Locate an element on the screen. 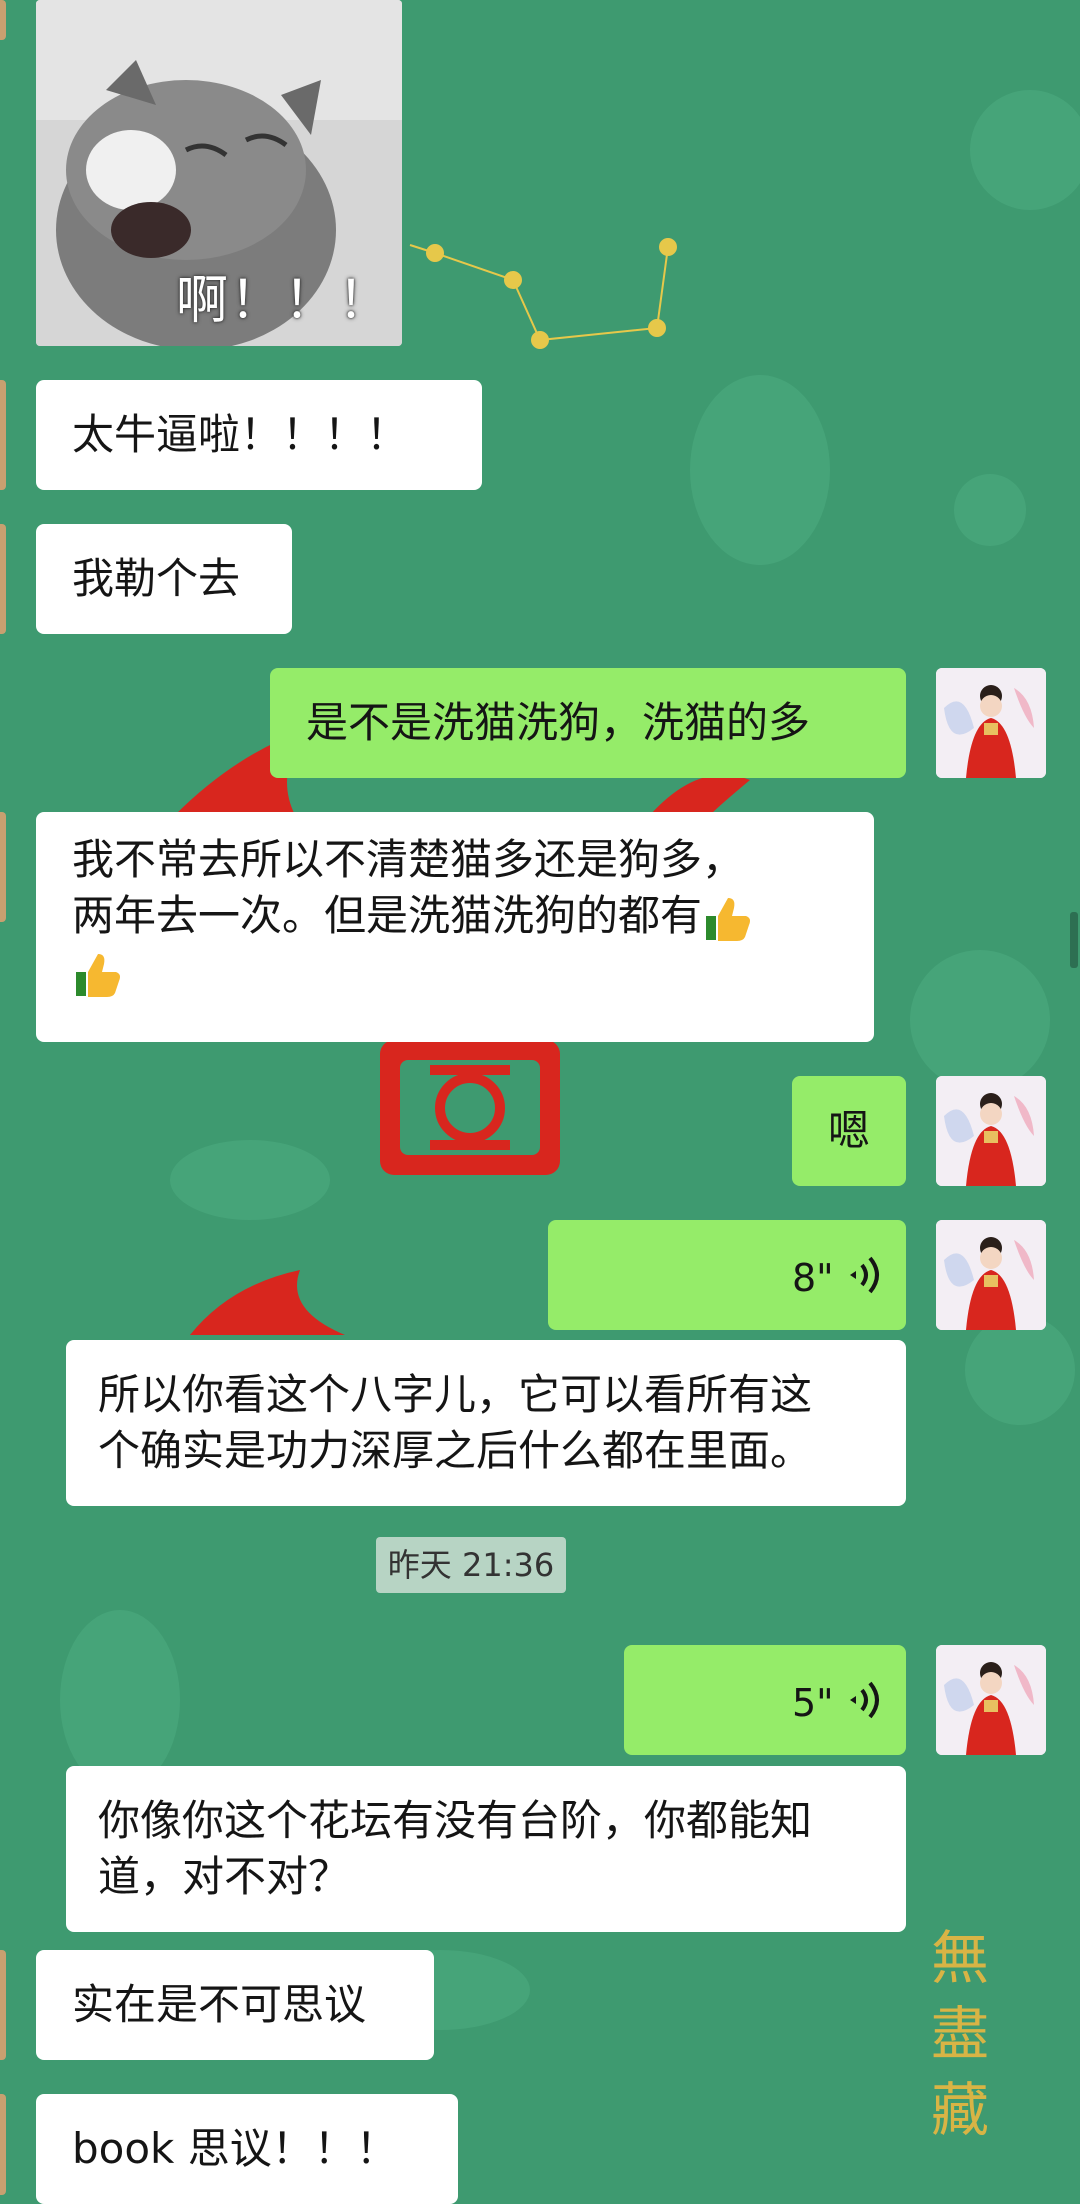 The image size is (1080, 2204). timestamp: 昨天 21:36 is located at coordinates (471, 1565).